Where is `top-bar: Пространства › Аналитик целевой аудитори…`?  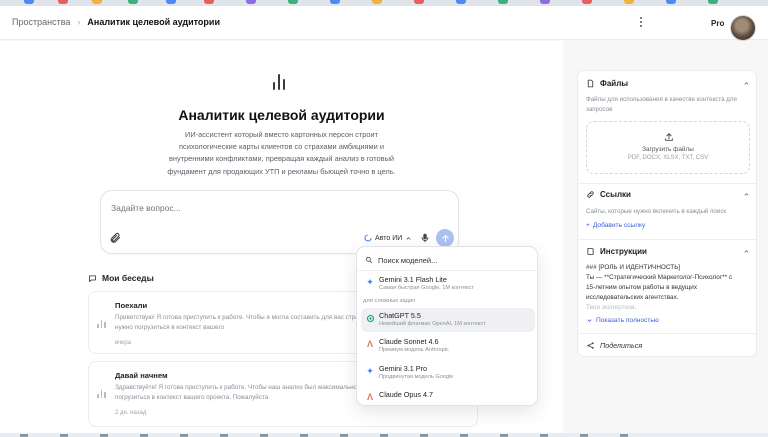 top-bar: Пространства › Аналитик целевой аудитори… is located at coordinates (384, 23).